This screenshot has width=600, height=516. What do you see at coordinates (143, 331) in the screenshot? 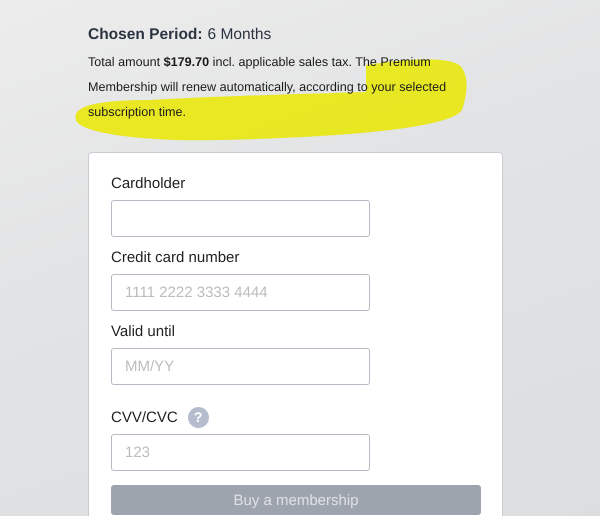
I see `field-label: Valid until` at bounding box center [143, 331].